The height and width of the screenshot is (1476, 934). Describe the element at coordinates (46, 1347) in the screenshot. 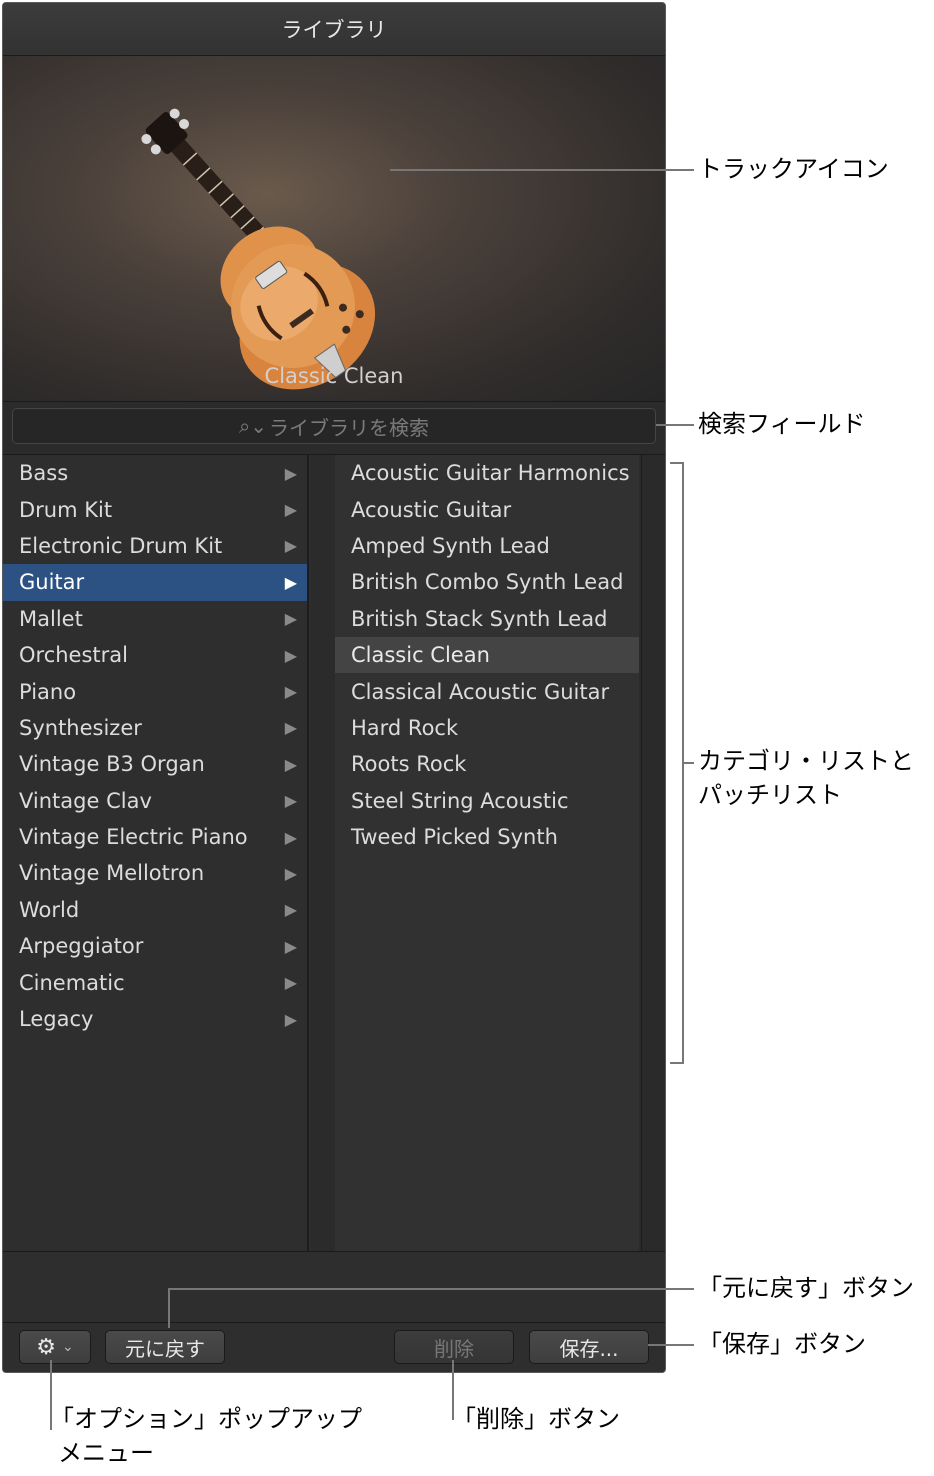

I see `gear-icon: ⚙` at that location.